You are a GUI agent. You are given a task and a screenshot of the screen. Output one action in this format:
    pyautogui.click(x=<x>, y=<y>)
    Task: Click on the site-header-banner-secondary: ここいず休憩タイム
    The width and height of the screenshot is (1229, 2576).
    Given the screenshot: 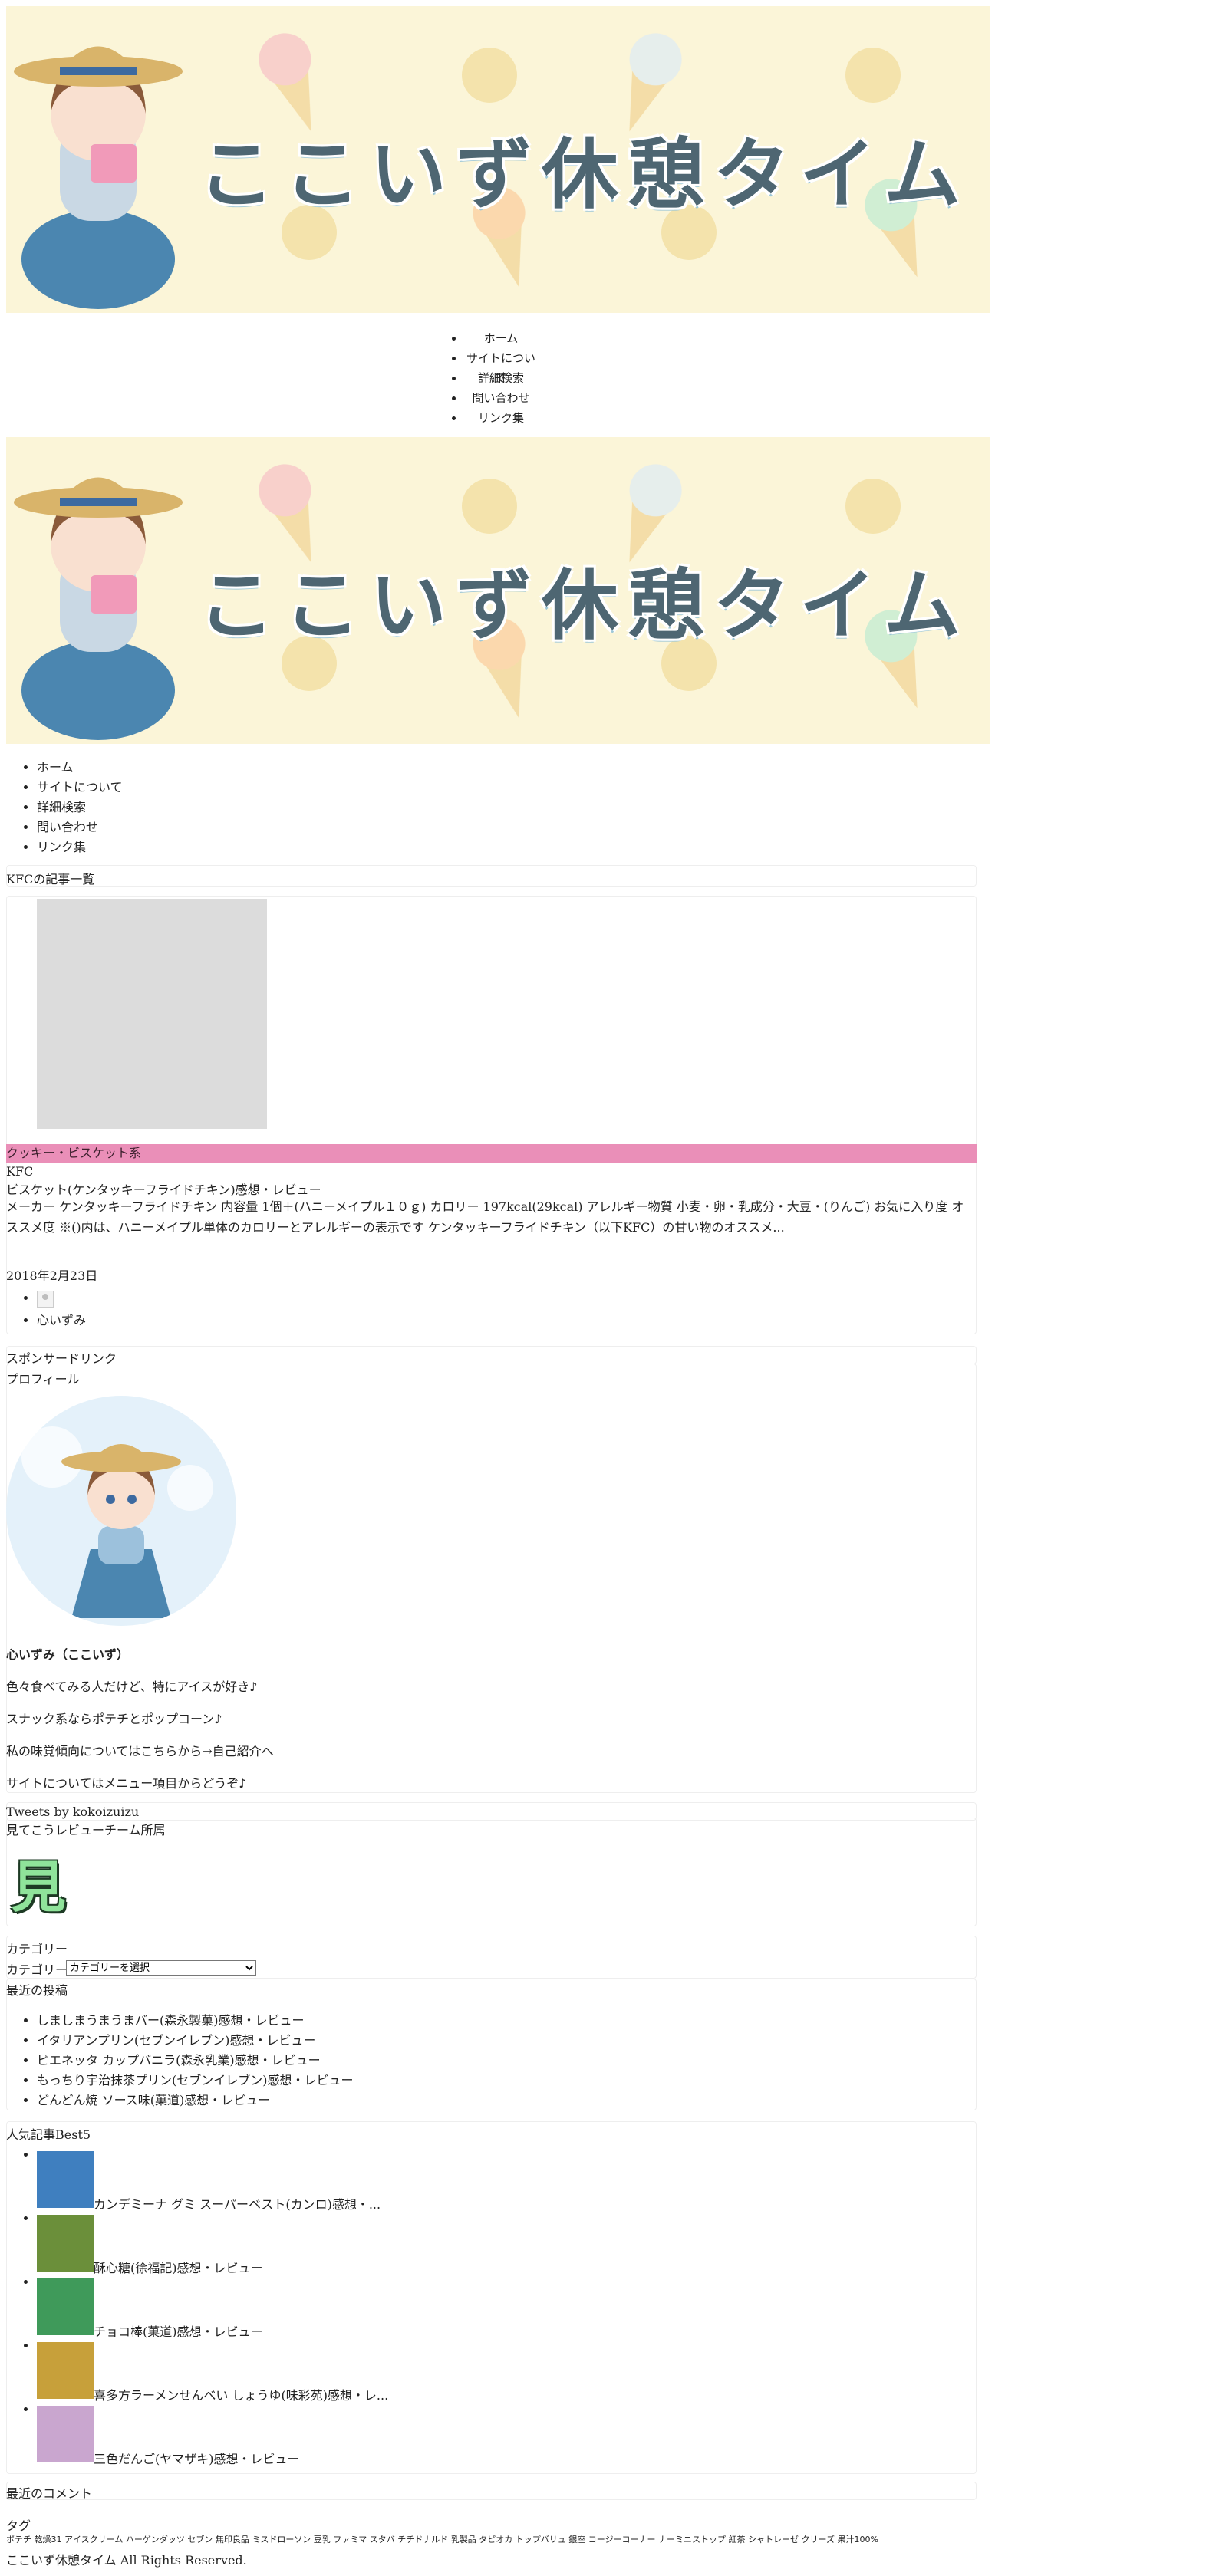 What is the action you would take?
    pyautogui.click(x=498, y=590)
    